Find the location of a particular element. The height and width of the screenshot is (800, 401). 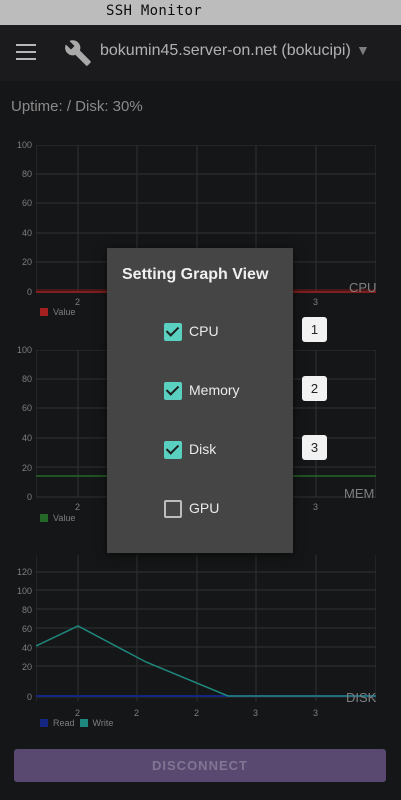

option-label: GPU is located at coordinates (204, 508).